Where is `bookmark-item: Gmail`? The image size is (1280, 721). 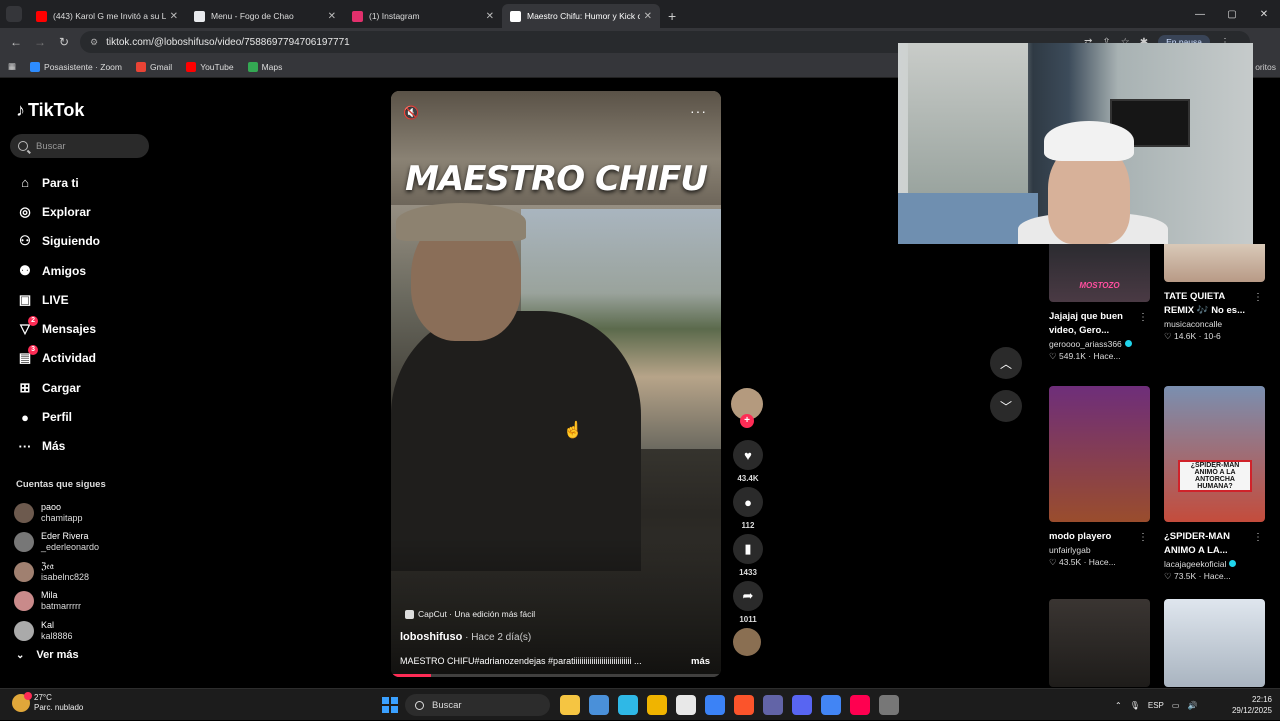
bookmark-item: Gmail is located at coordinates (153, 66).